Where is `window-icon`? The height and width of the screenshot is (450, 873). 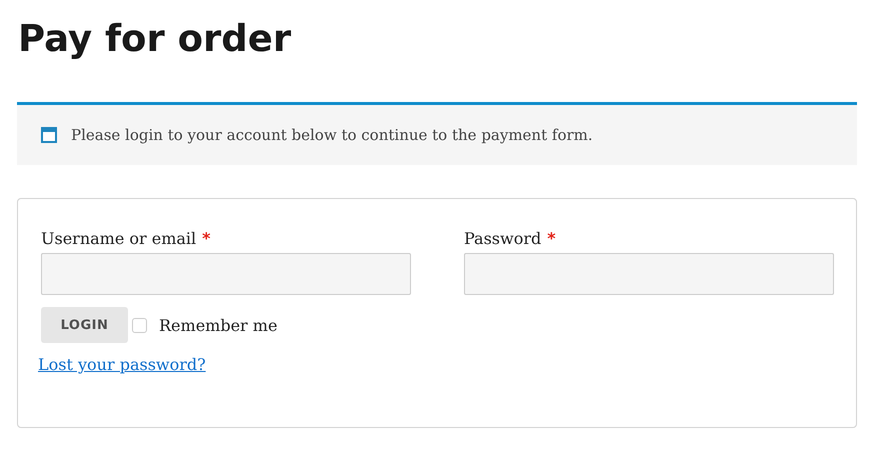 window-icon is located at coordinates (49, 135).